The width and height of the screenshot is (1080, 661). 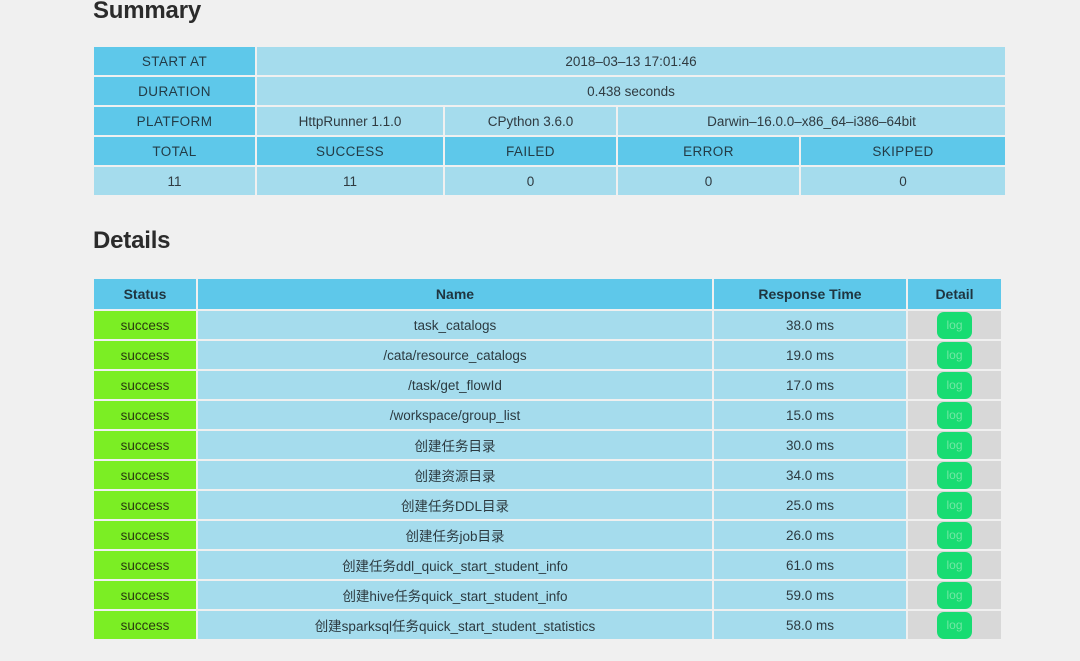 I want to click on skipped-value: 0, so click(x=903, y=181).